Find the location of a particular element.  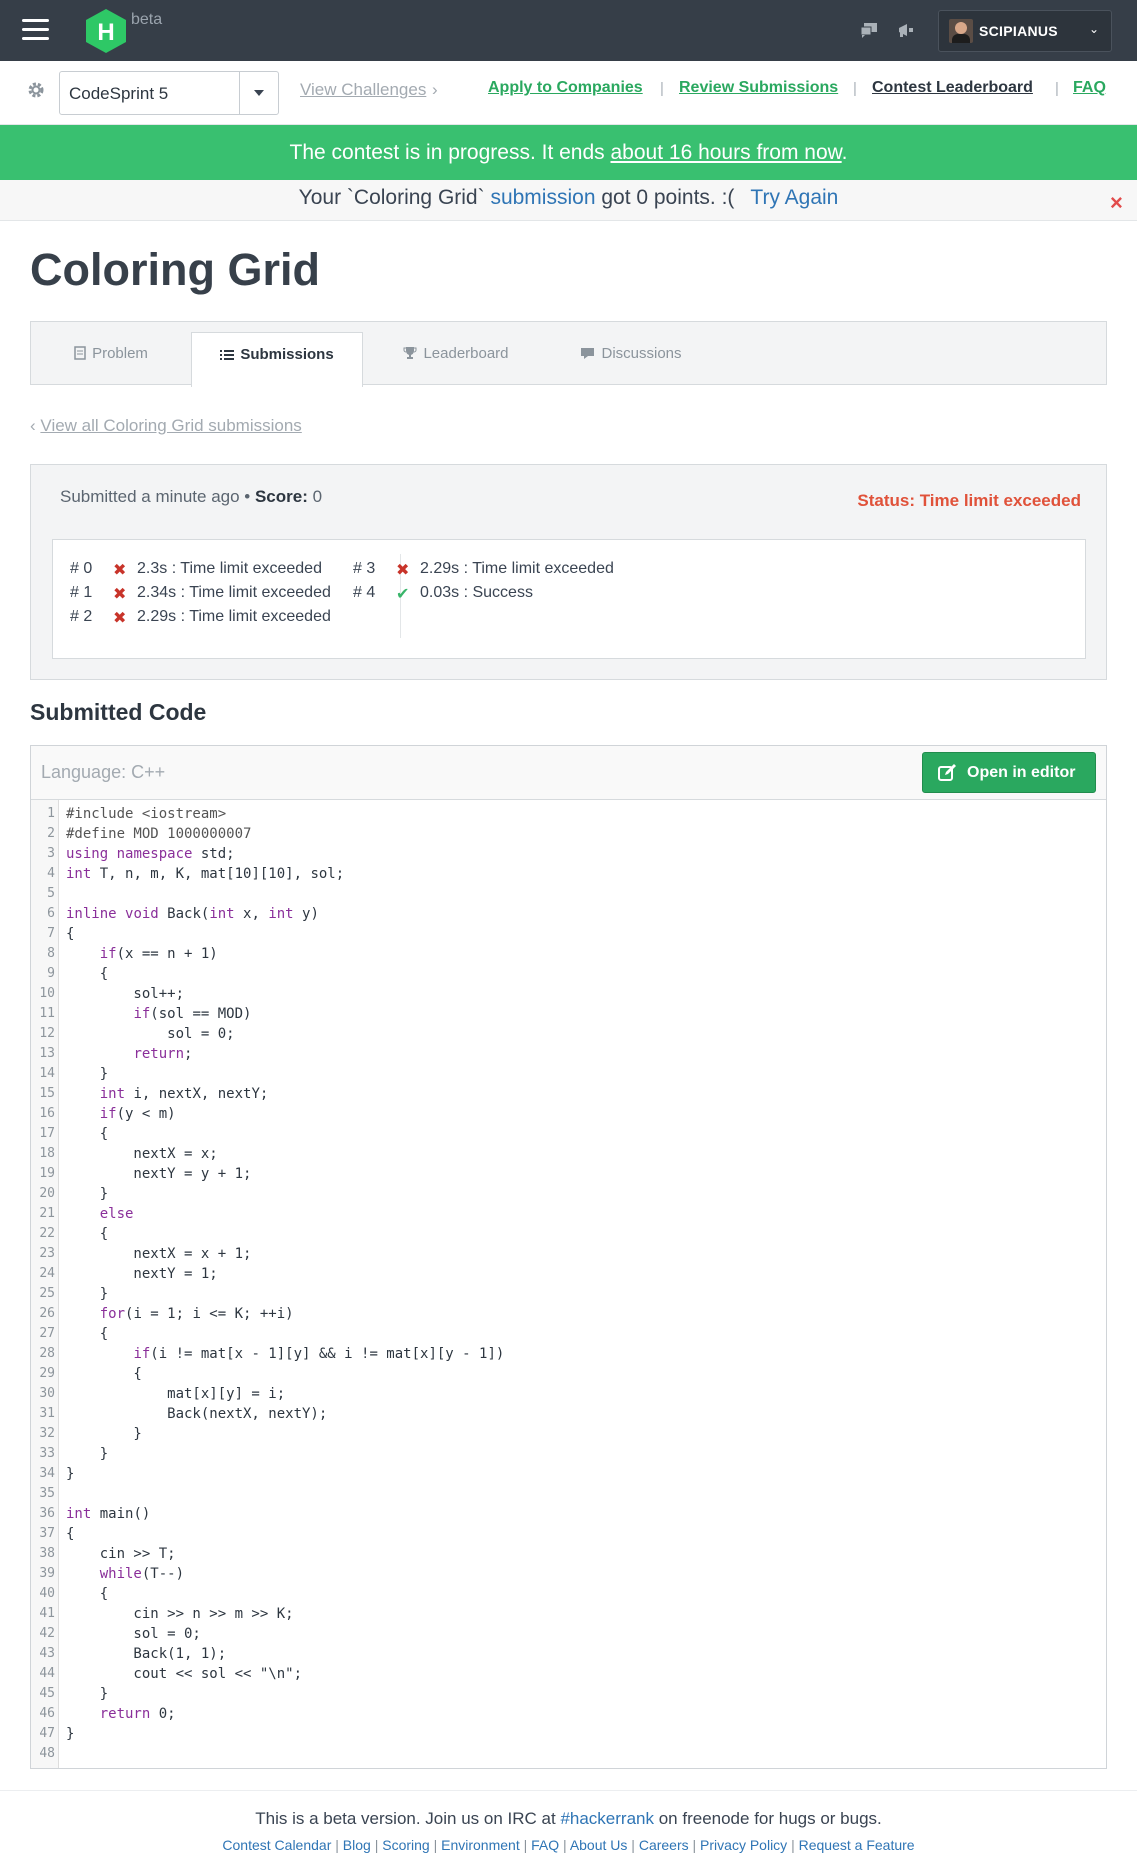

open-in-editor-button: Open in editor is located at coordinates (1009, 772).